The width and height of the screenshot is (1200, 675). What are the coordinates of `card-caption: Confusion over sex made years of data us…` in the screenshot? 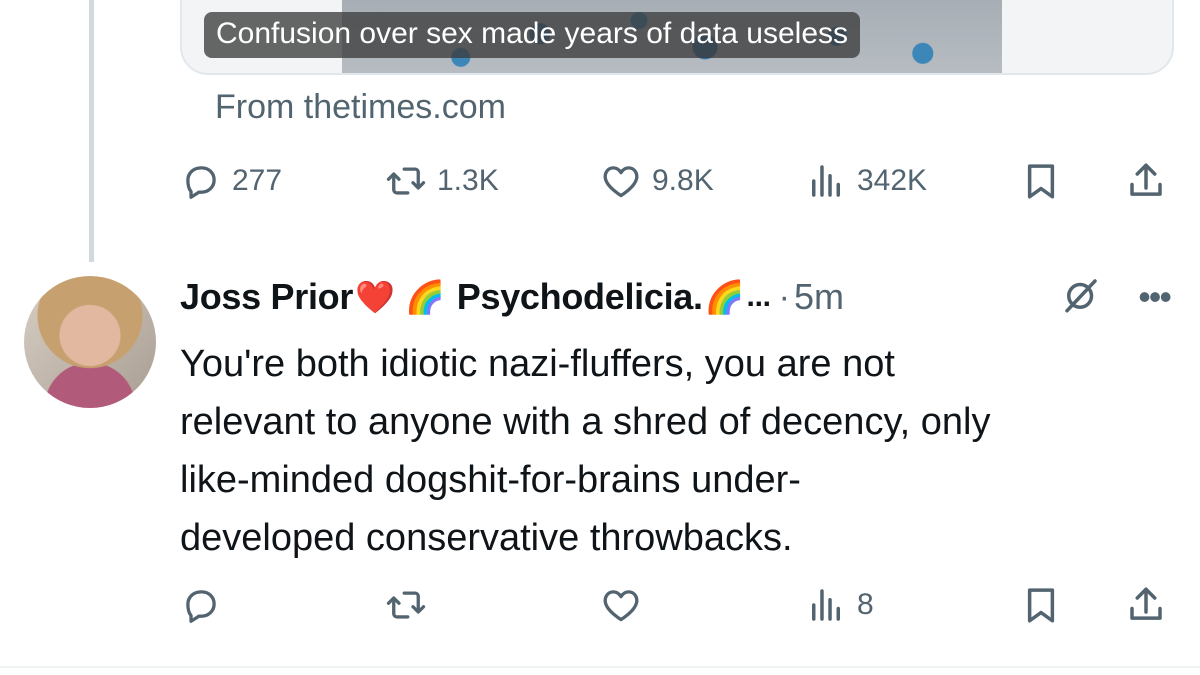 It's located at (532, 35).